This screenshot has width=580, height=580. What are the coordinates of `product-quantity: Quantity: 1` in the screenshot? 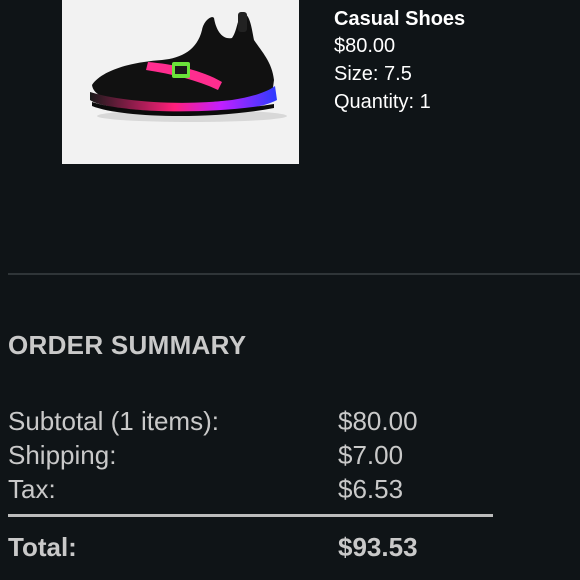 It's located at (382, 102).